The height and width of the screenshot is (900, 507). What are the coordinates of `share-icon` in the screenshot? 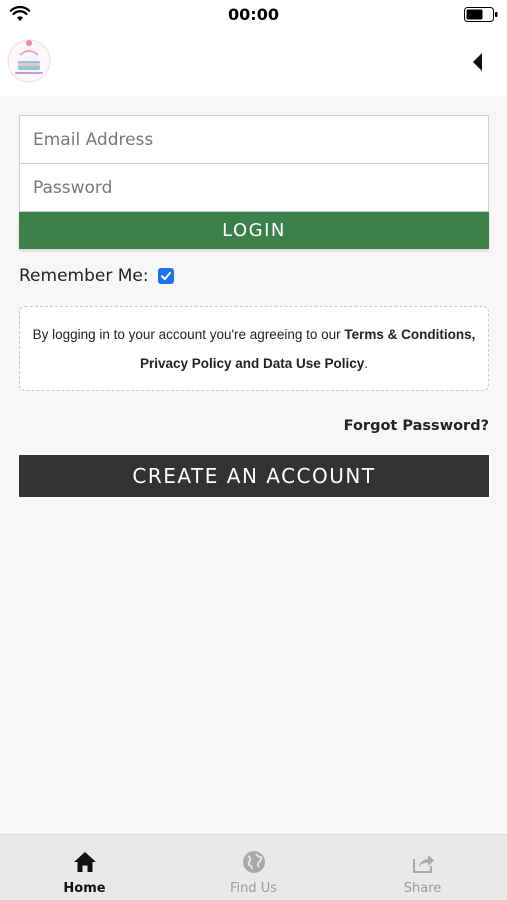 It's located at (423, 864).